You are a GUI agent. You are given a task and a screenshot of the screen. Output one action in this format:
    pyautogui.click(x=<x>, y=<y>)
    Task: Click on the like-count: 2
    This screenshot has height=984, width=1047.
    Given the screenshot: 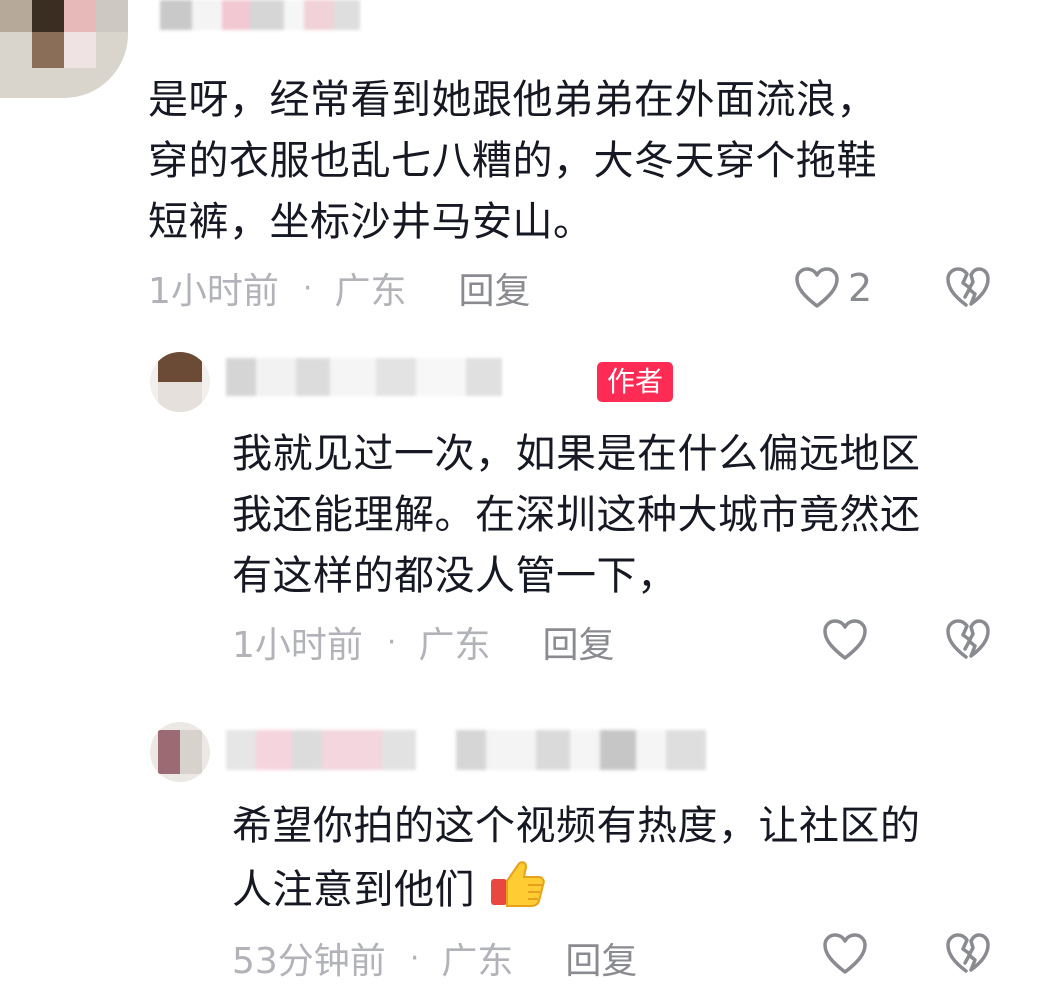 What is the action you would take?
    pyautogui.click(x=860, y=288)
    